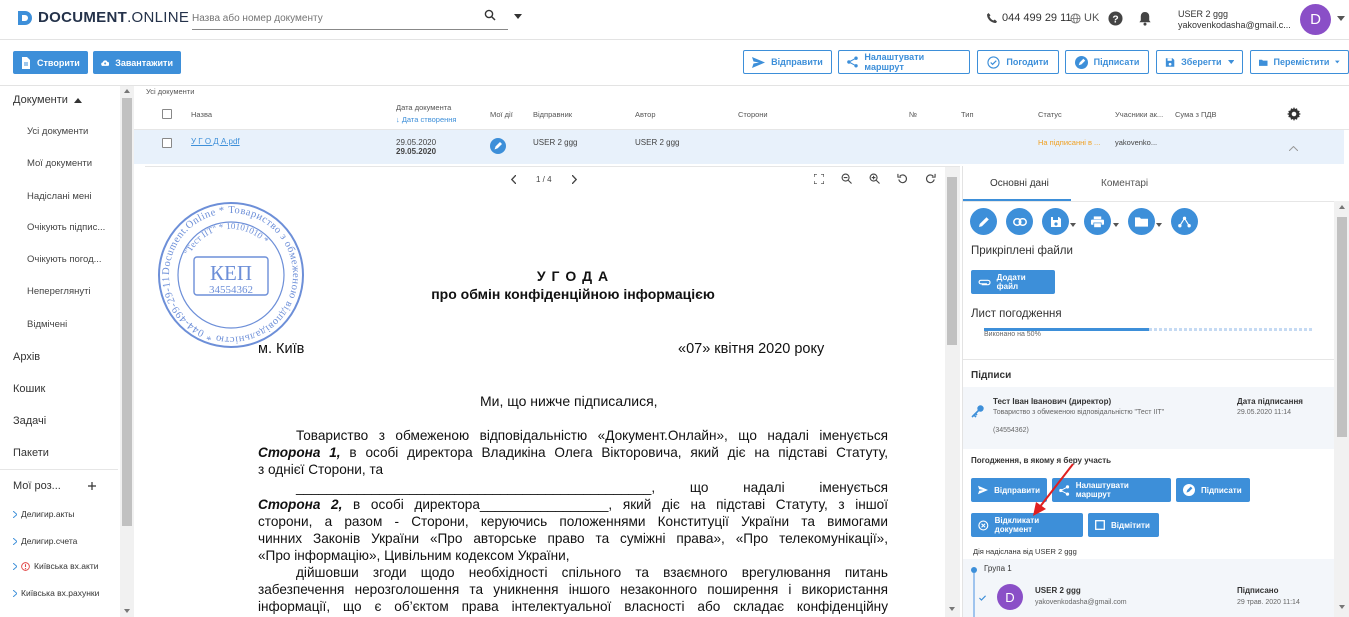  What do you see at coordinates (72, 357) in the screenshot?
I see `sidebar-item-archive: Архів` at bounding box center [72, 357].